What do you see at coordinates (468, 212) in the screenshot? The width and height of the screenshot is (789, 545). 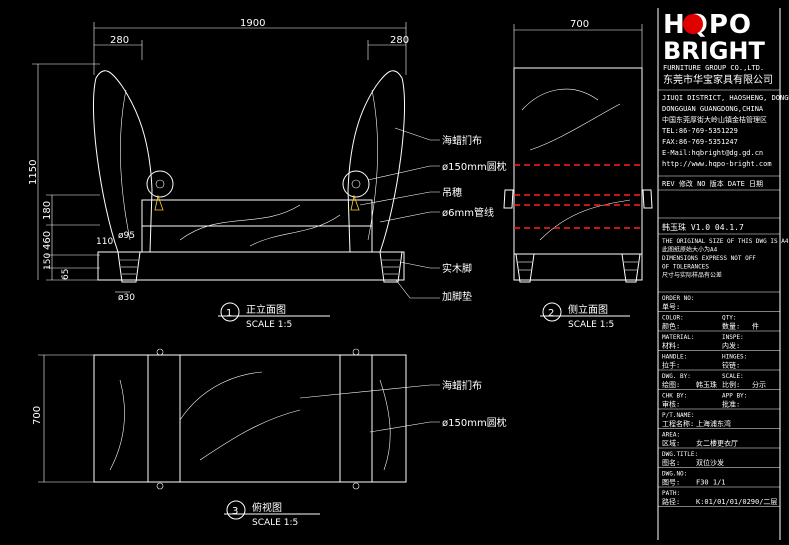 I see `callout-piping: ø6mm管线` at bounding box center [468, 212].